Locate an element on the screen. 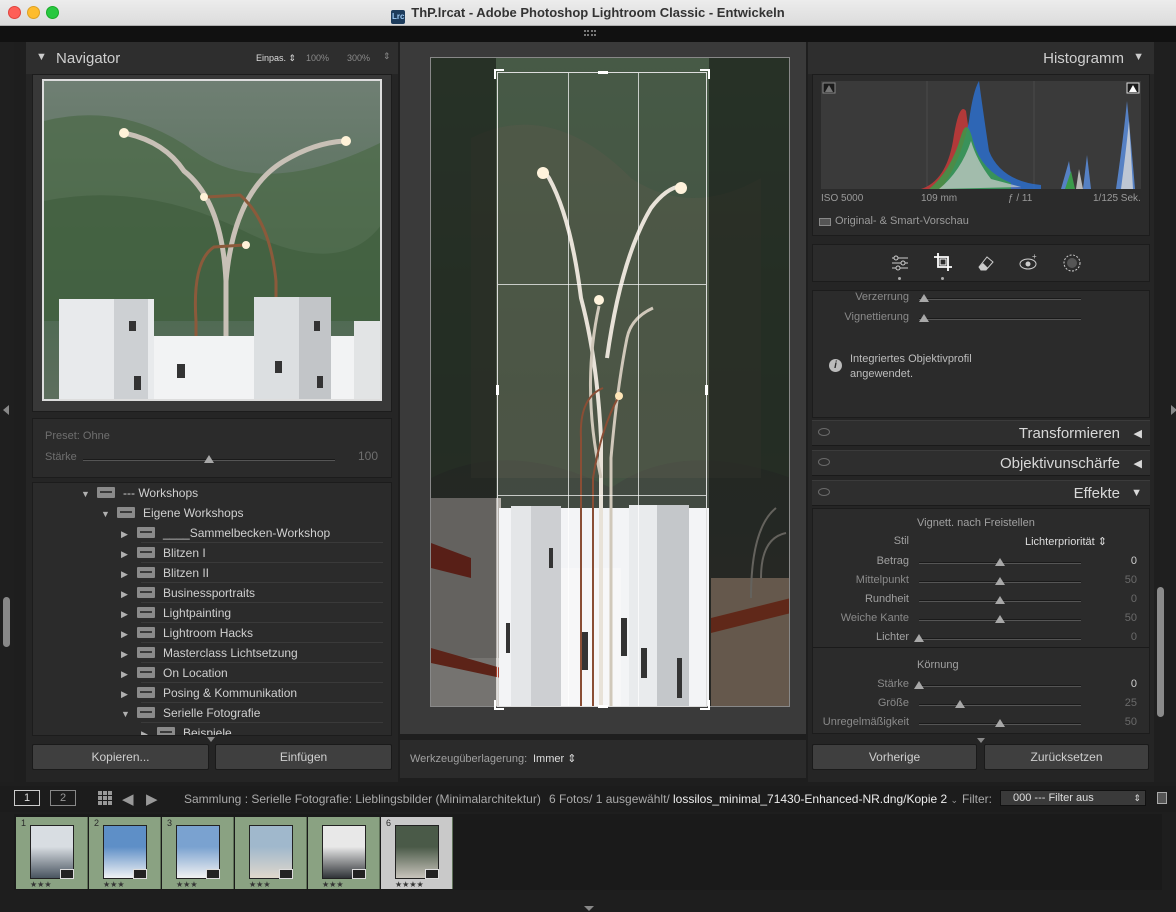 Image resolution: width=1176 pixels, height=912 pixels. transform-section-header: Transformieren ◀ is located at coordinates (981, 433).